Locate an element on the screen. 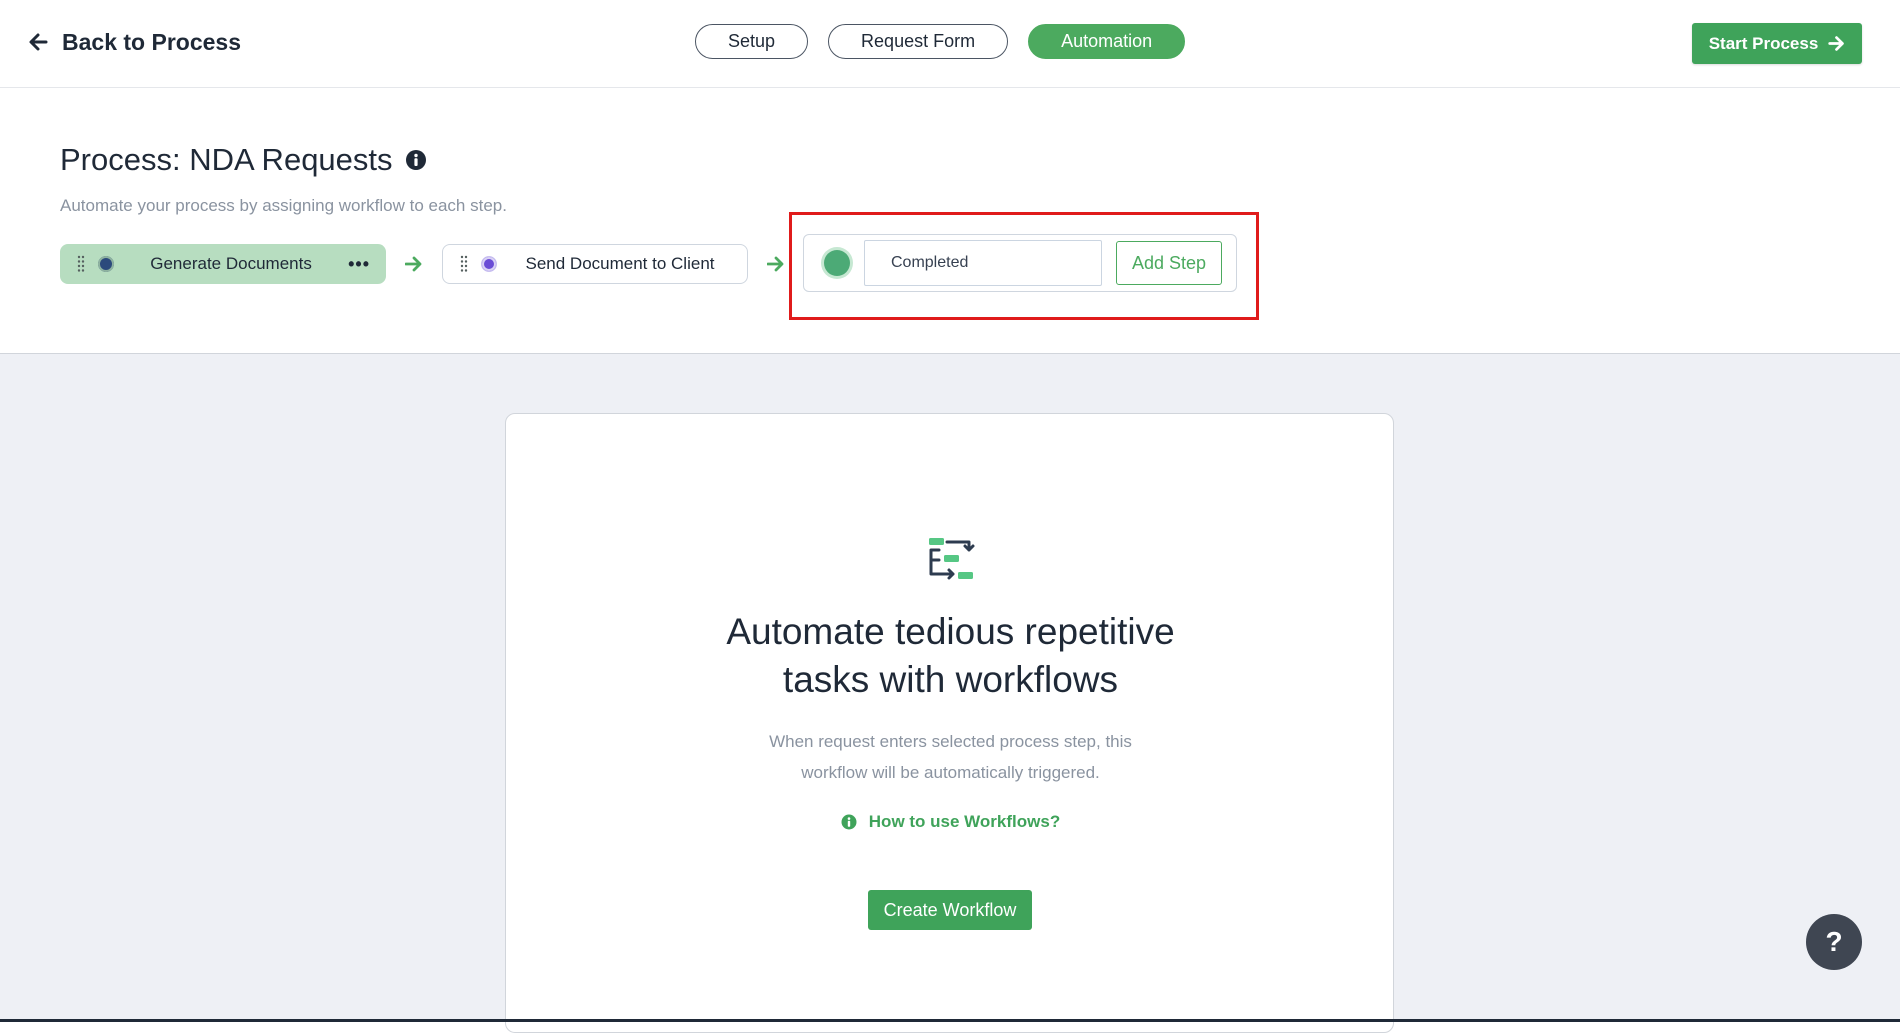 Image resolution: width=1900 pixels, height=1033 pixels. page-title: Process: NDA Requests is located at coordinates (243, 160).